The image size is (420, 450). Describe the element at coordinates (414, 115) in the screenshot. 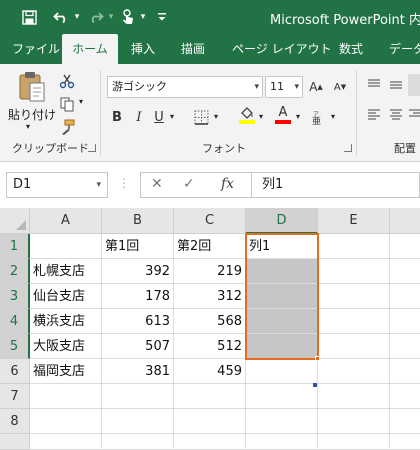

I see `align-right-icon` at that location.